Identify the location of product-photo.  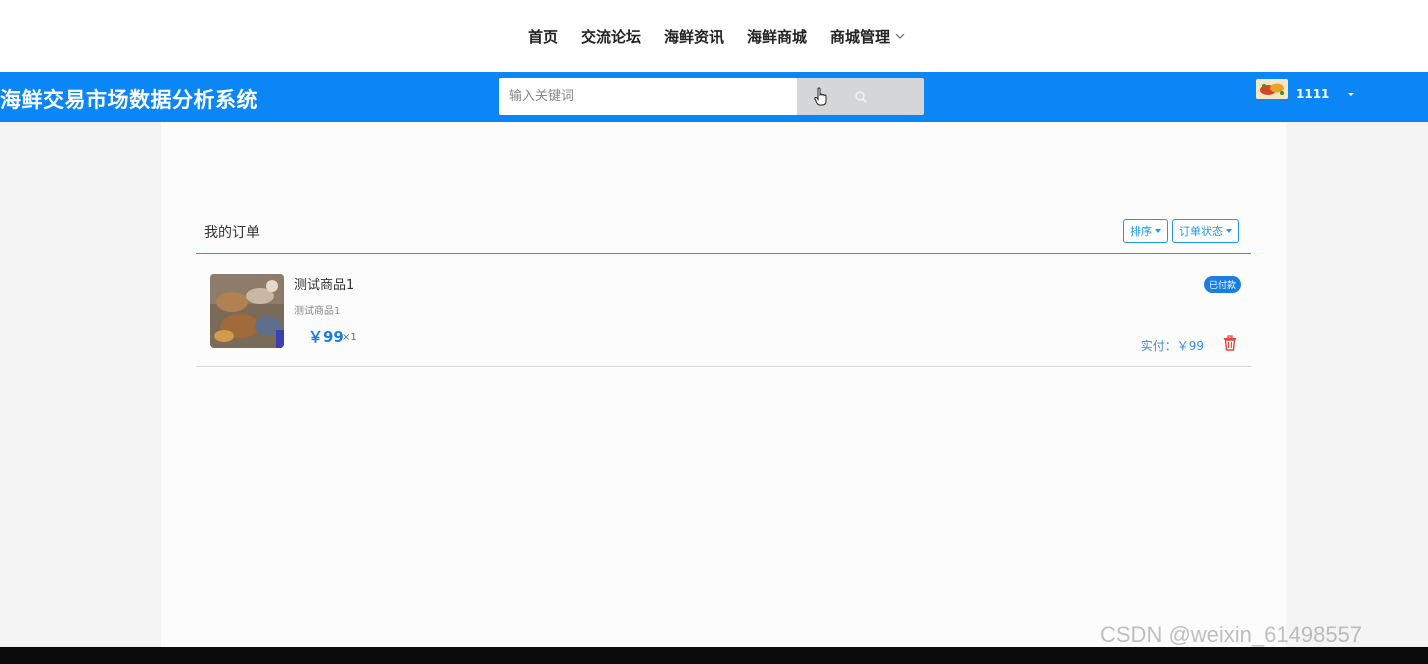
(247, 311).